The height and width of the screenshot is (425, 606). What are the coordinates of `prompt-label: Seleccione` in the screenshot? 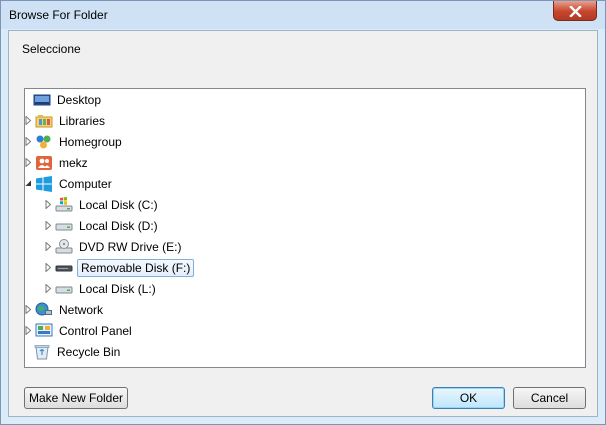 It's located at (51, 49).